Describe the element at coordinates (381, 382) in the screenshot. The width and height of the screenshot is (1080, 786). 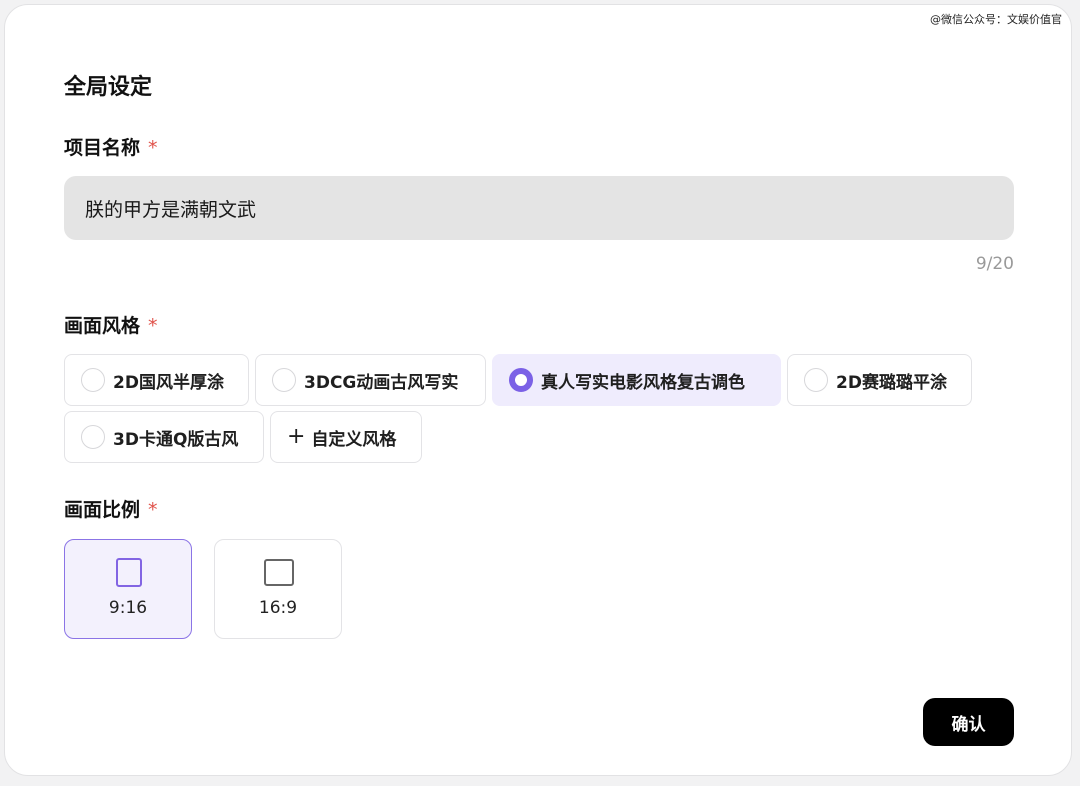
I see `style-option-label: 3DCG动画古风写实` at that location.